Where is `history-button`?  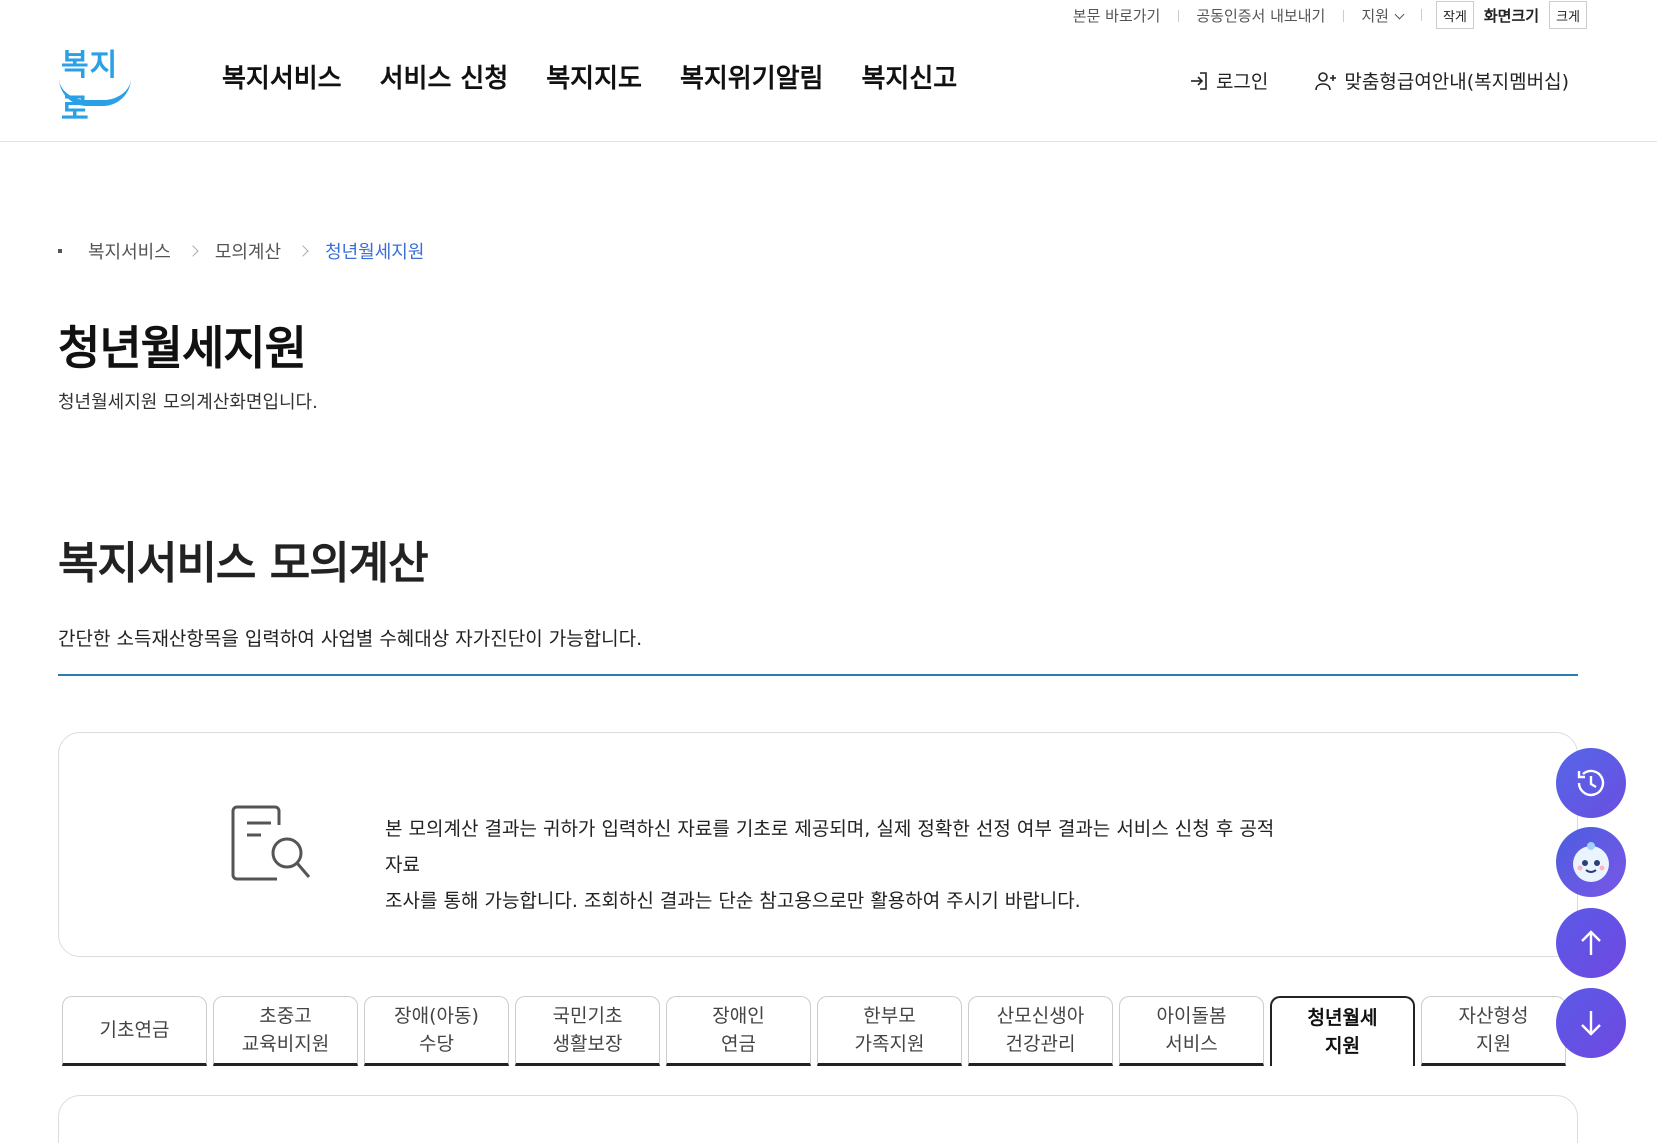
history-button is located at coordinates (1591, 783).